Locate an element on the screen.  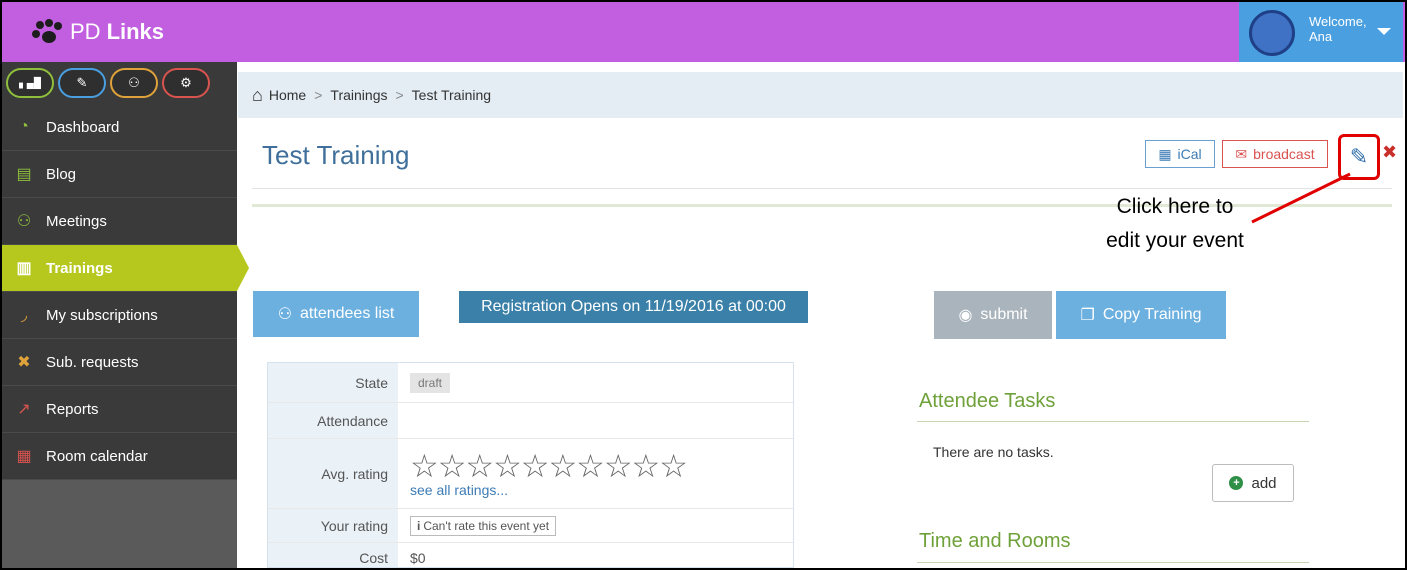
table-row: State draft is located at coordinates (530, 383).